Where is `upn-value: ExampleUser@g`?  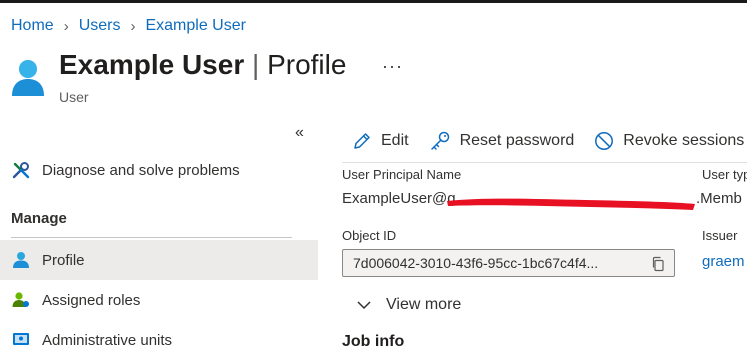 upn-value: ExampleUser@g is located at coordinates (399, 198).